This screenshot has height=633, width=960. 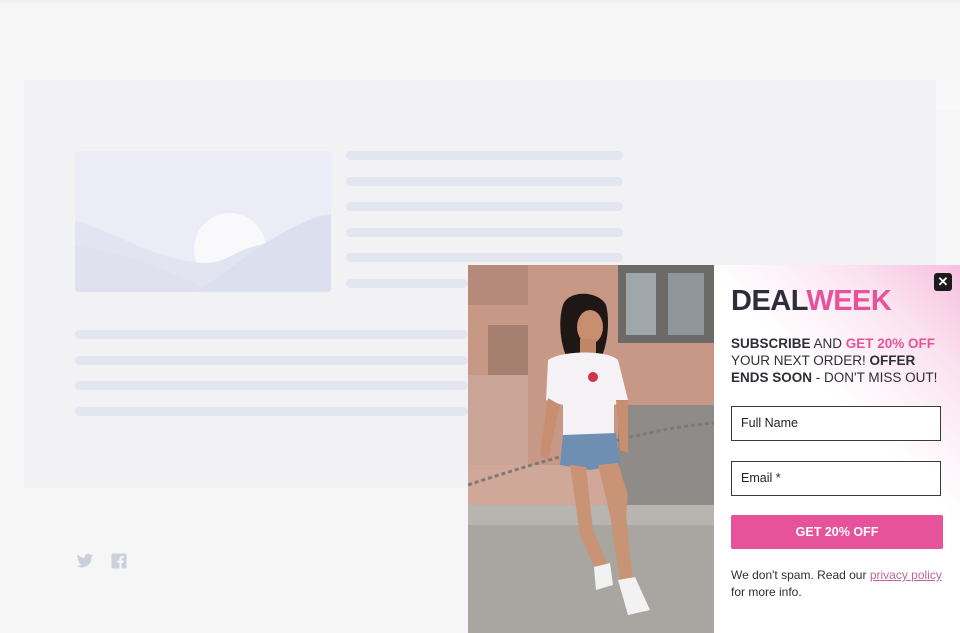 What do you see at coordinates (766, 592) in the screenshot?
I see `disclaimer-end: for more info.` at bounding box center [766, 592].